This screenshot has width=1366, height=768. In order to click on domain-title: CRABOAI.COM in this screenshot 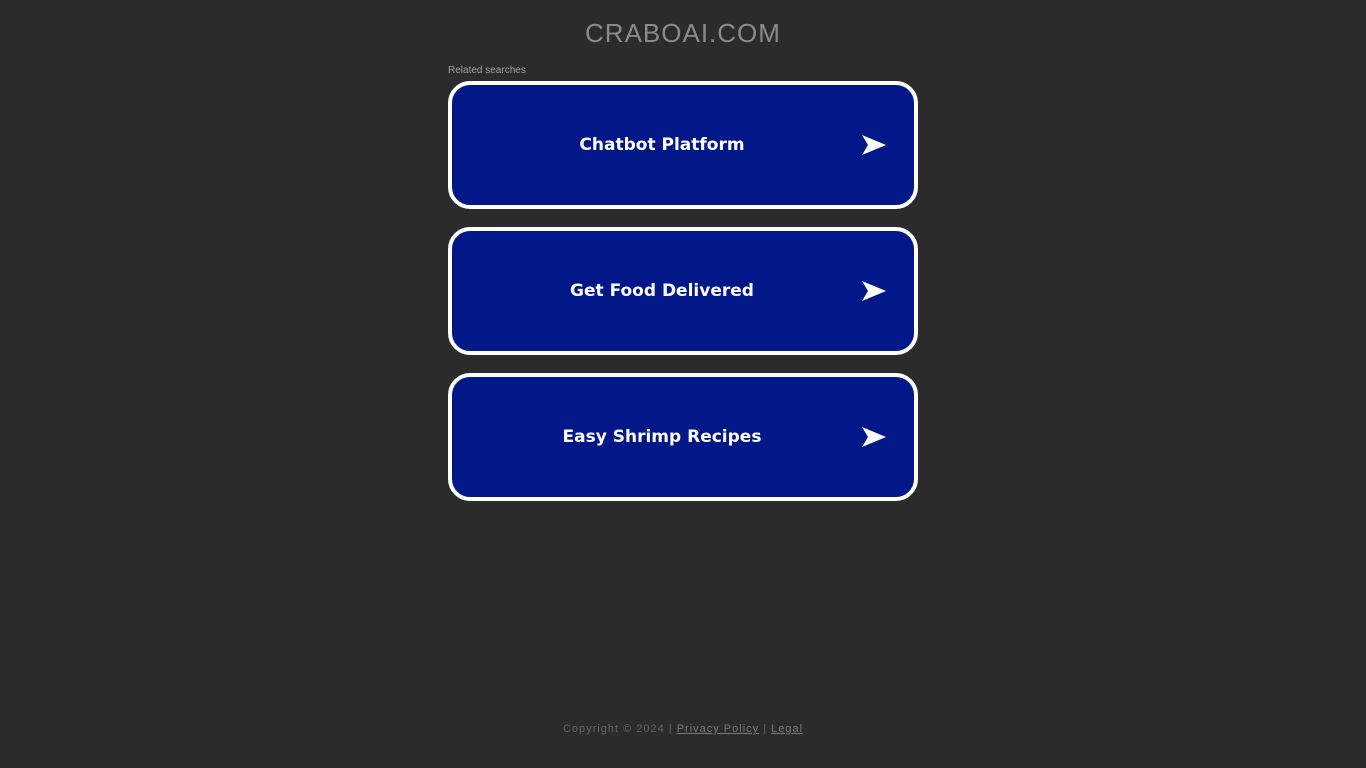, I will do `click(683, 33)`.